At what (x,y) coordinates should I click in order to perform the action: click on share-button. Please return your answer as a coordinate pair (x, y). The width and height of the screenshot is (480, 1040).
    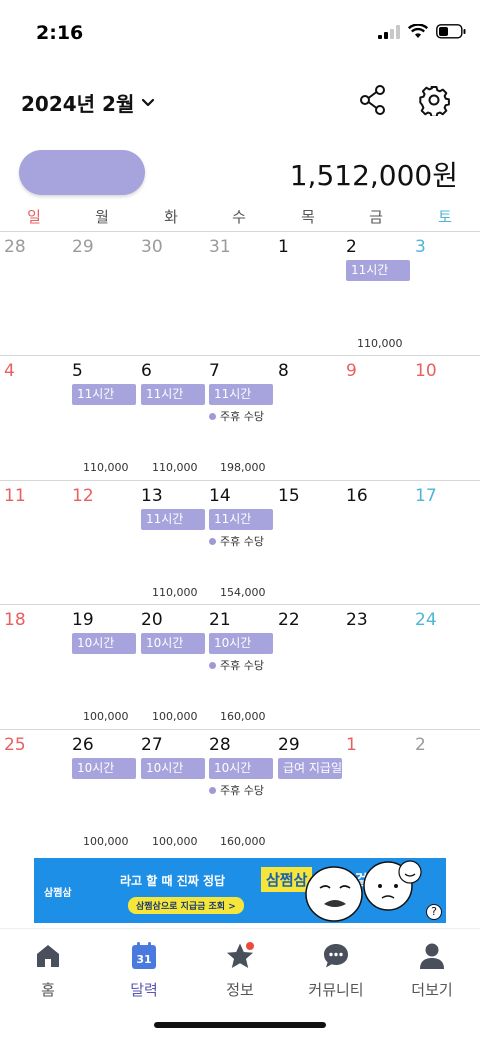
    Looking at the image, I should click on (373, 100).